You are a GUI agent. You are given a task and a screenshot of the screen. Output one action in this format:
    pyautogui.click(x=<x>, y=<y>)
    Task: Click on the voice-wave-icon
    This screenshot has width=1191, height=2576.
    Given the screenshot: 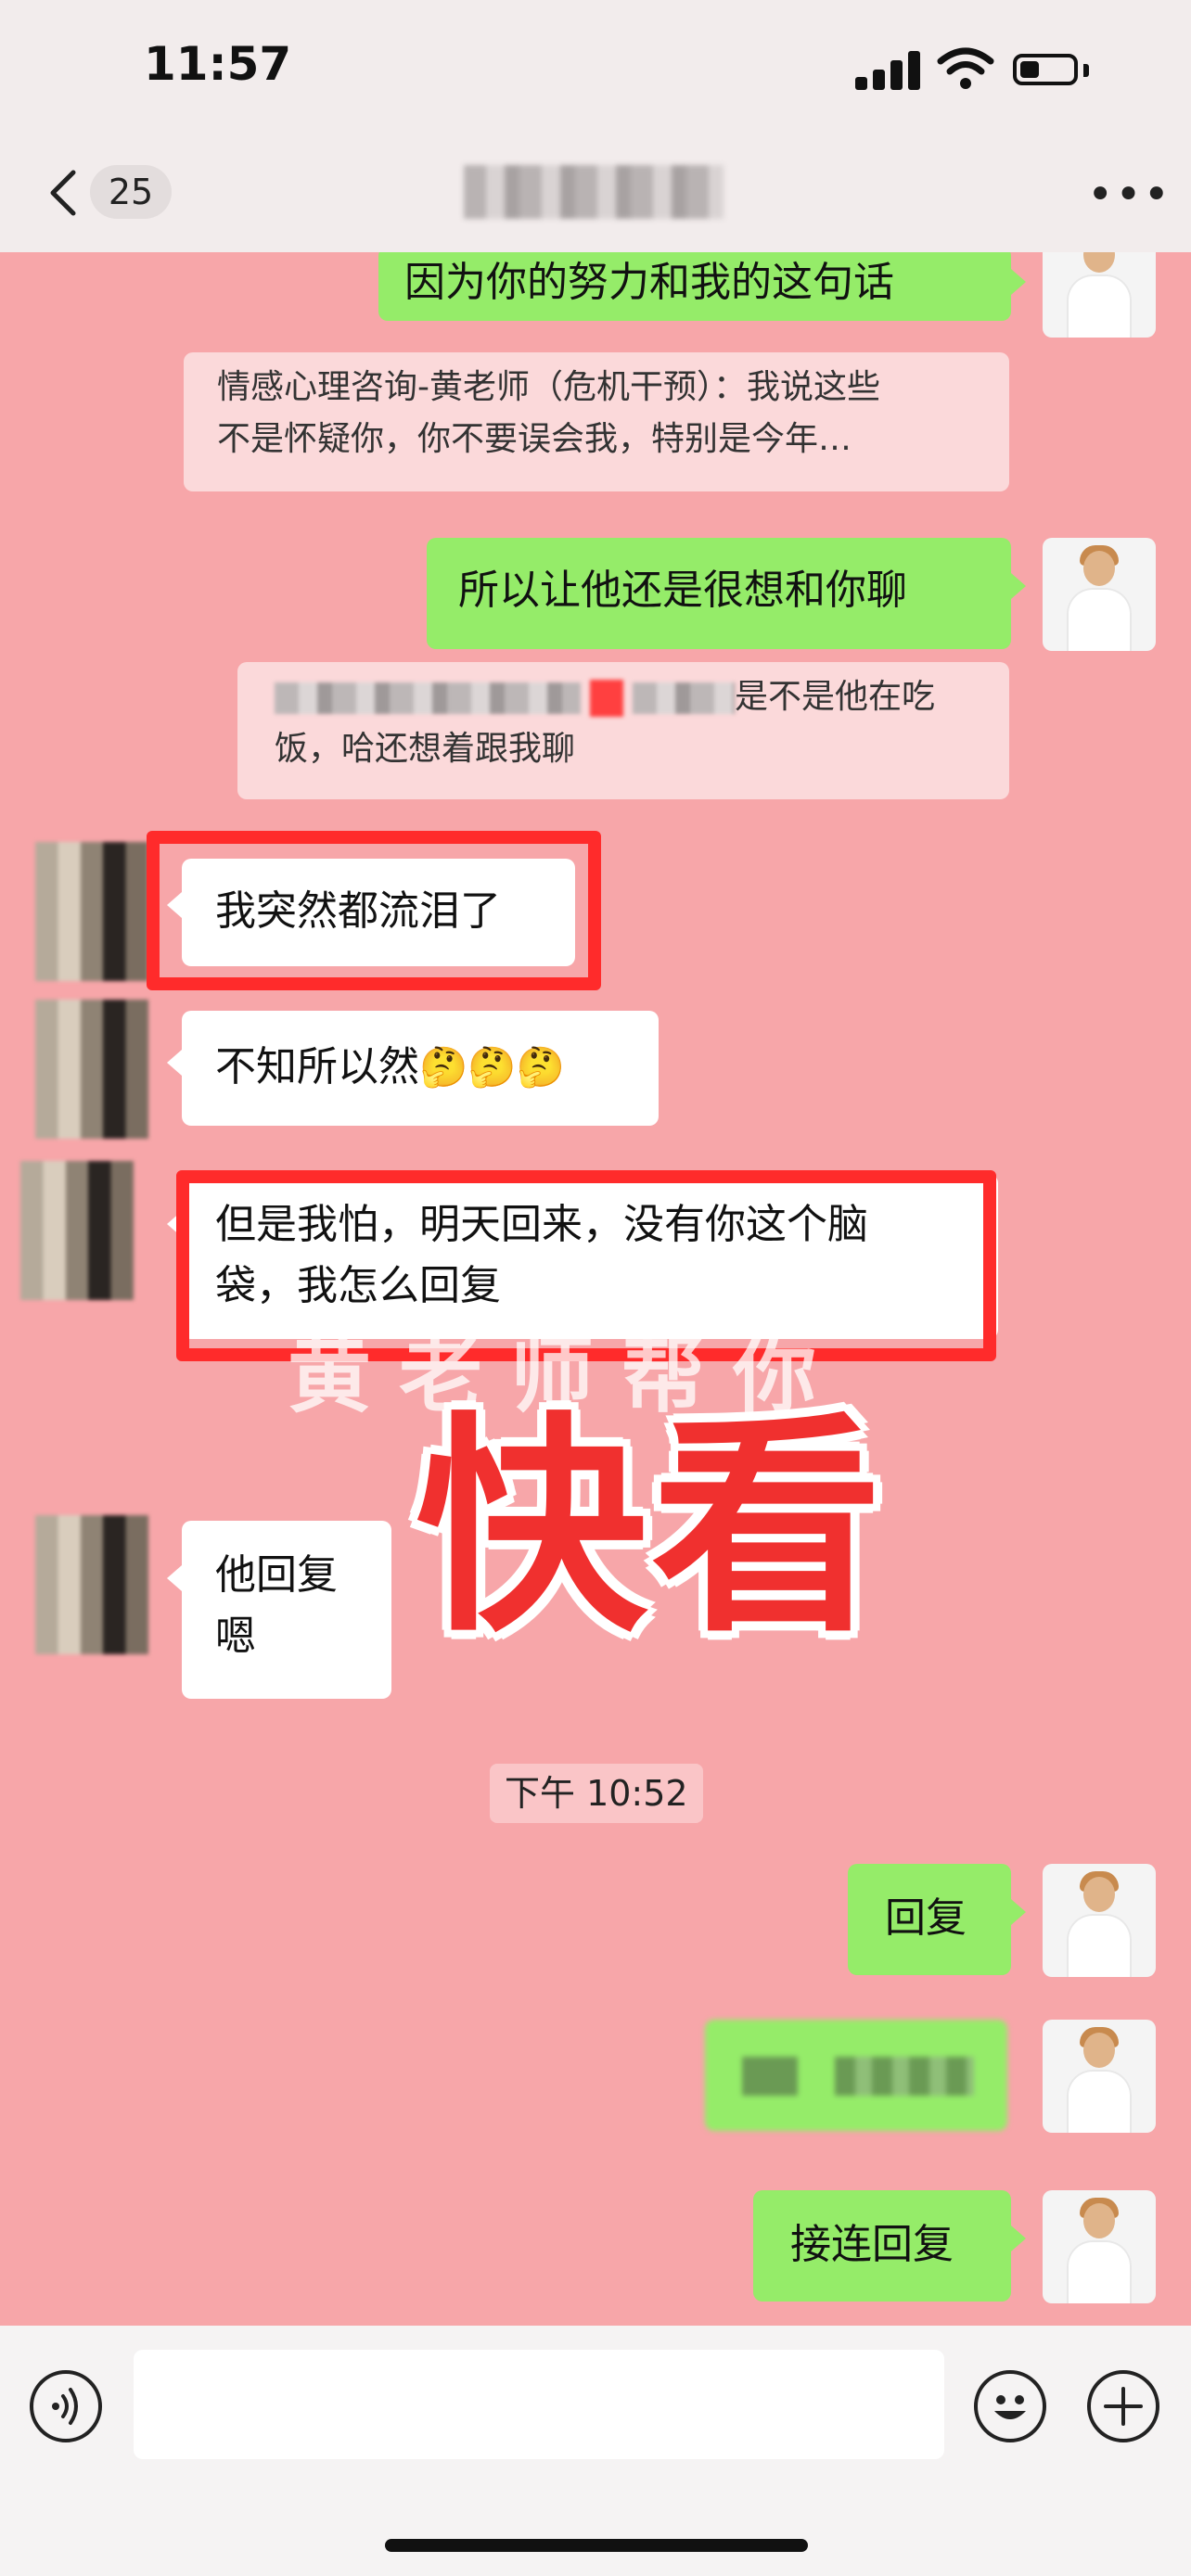 What is the action you would take?
    pyautogui.click(x=65, y=2406)
    